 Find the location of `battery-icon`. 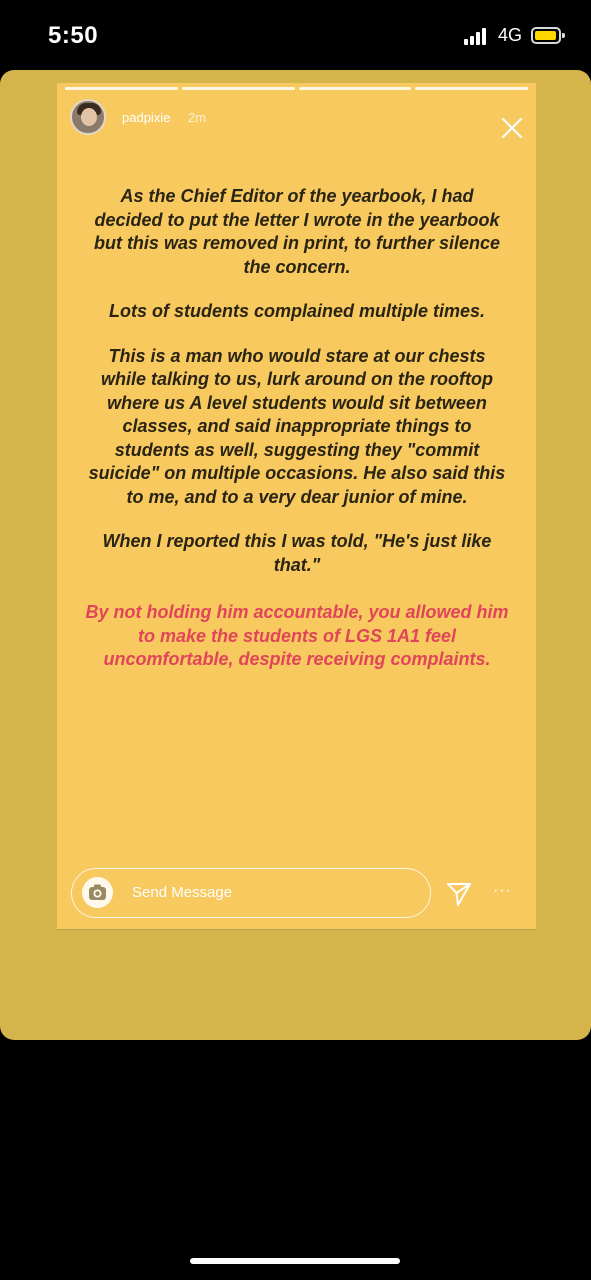

battery-icon is located at coordinates (548, 35).